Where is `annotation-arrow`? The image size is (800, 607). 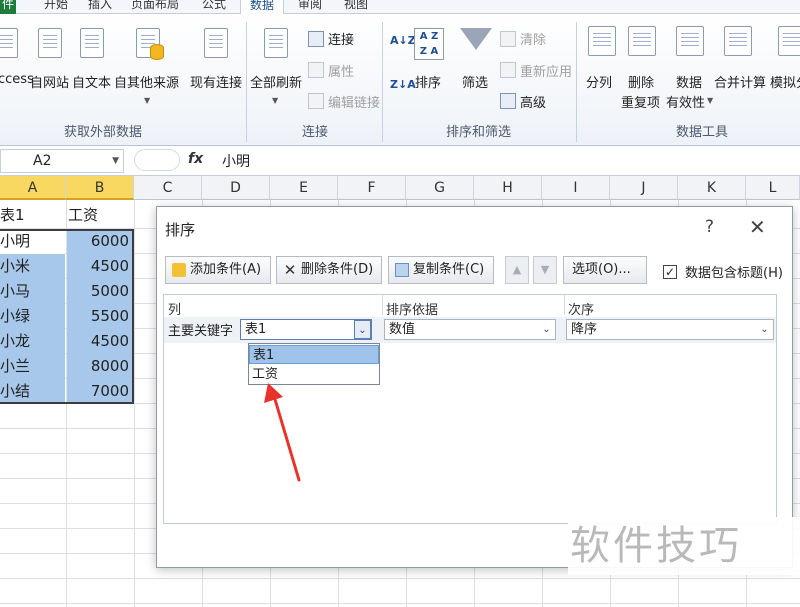 annotation-arrow is located at coordinates (282, 432).